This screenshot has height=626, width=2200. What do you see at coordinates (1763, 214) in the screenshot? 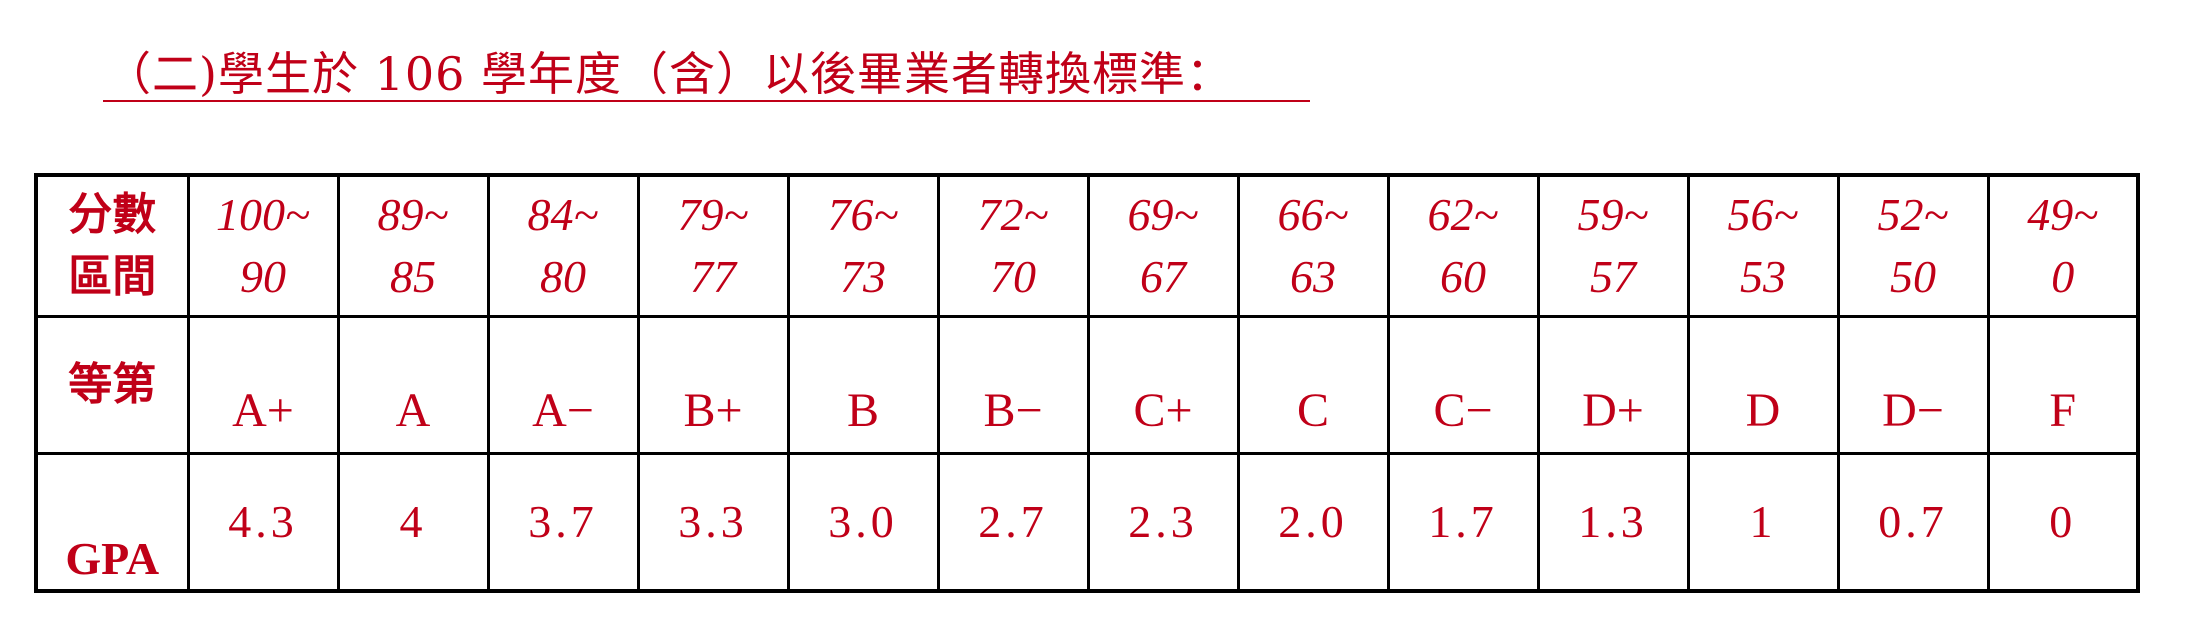
I see `range-top: 56~` at bounding box center [1763, 214].